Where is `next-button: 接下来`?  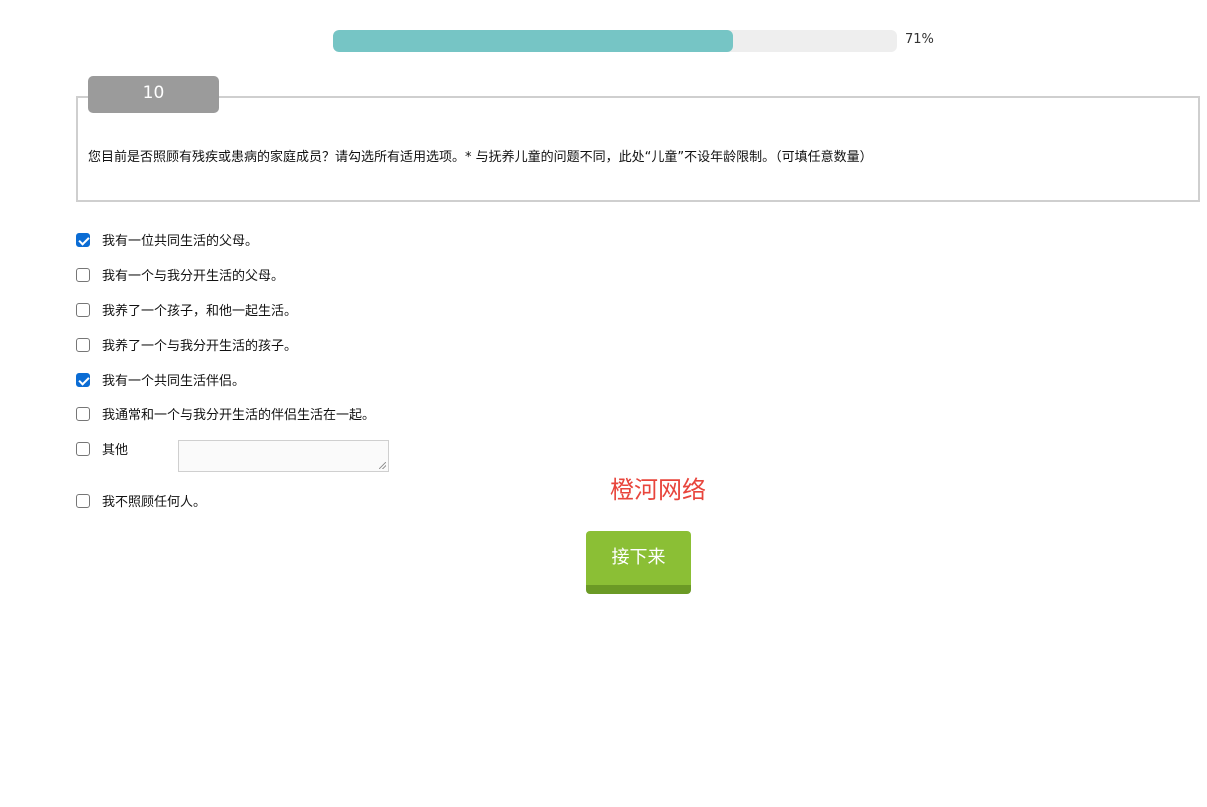 next-button: 接下来 is located at coordinates (638, 562).